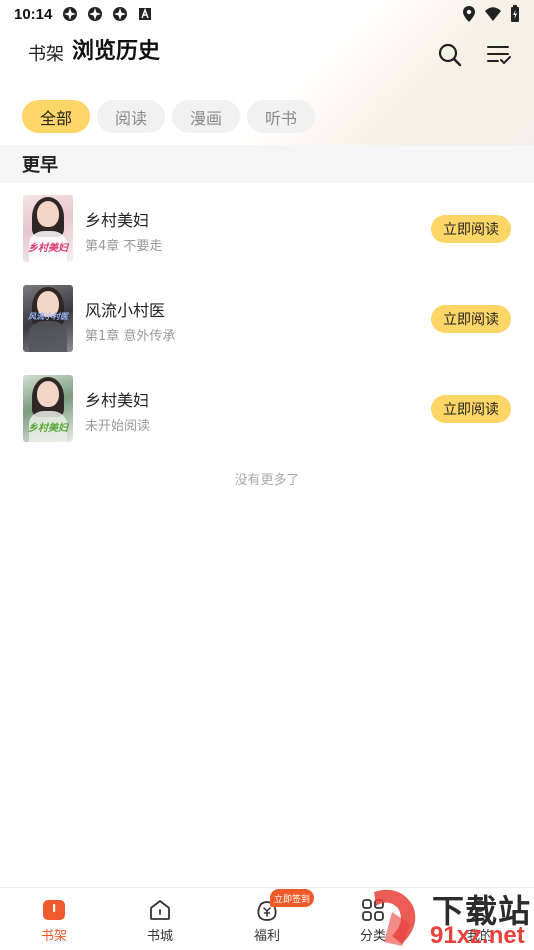 This screenshot has width=534, height=950. What do you see at coordinates (267, 416) in the screenshot?
I see `list-item: 乡村美妇 乡村美妇 未开始阅读 立即阅读` at bounding box center [267, 416].